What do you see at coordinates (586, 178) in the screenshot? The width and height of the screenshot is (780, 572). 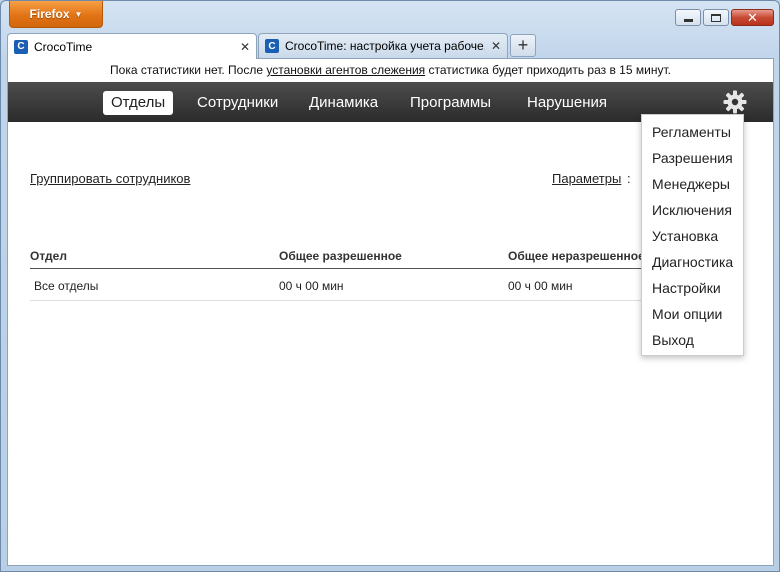 I see `parameters-link: Параметры` at bounding box center [586, 178].